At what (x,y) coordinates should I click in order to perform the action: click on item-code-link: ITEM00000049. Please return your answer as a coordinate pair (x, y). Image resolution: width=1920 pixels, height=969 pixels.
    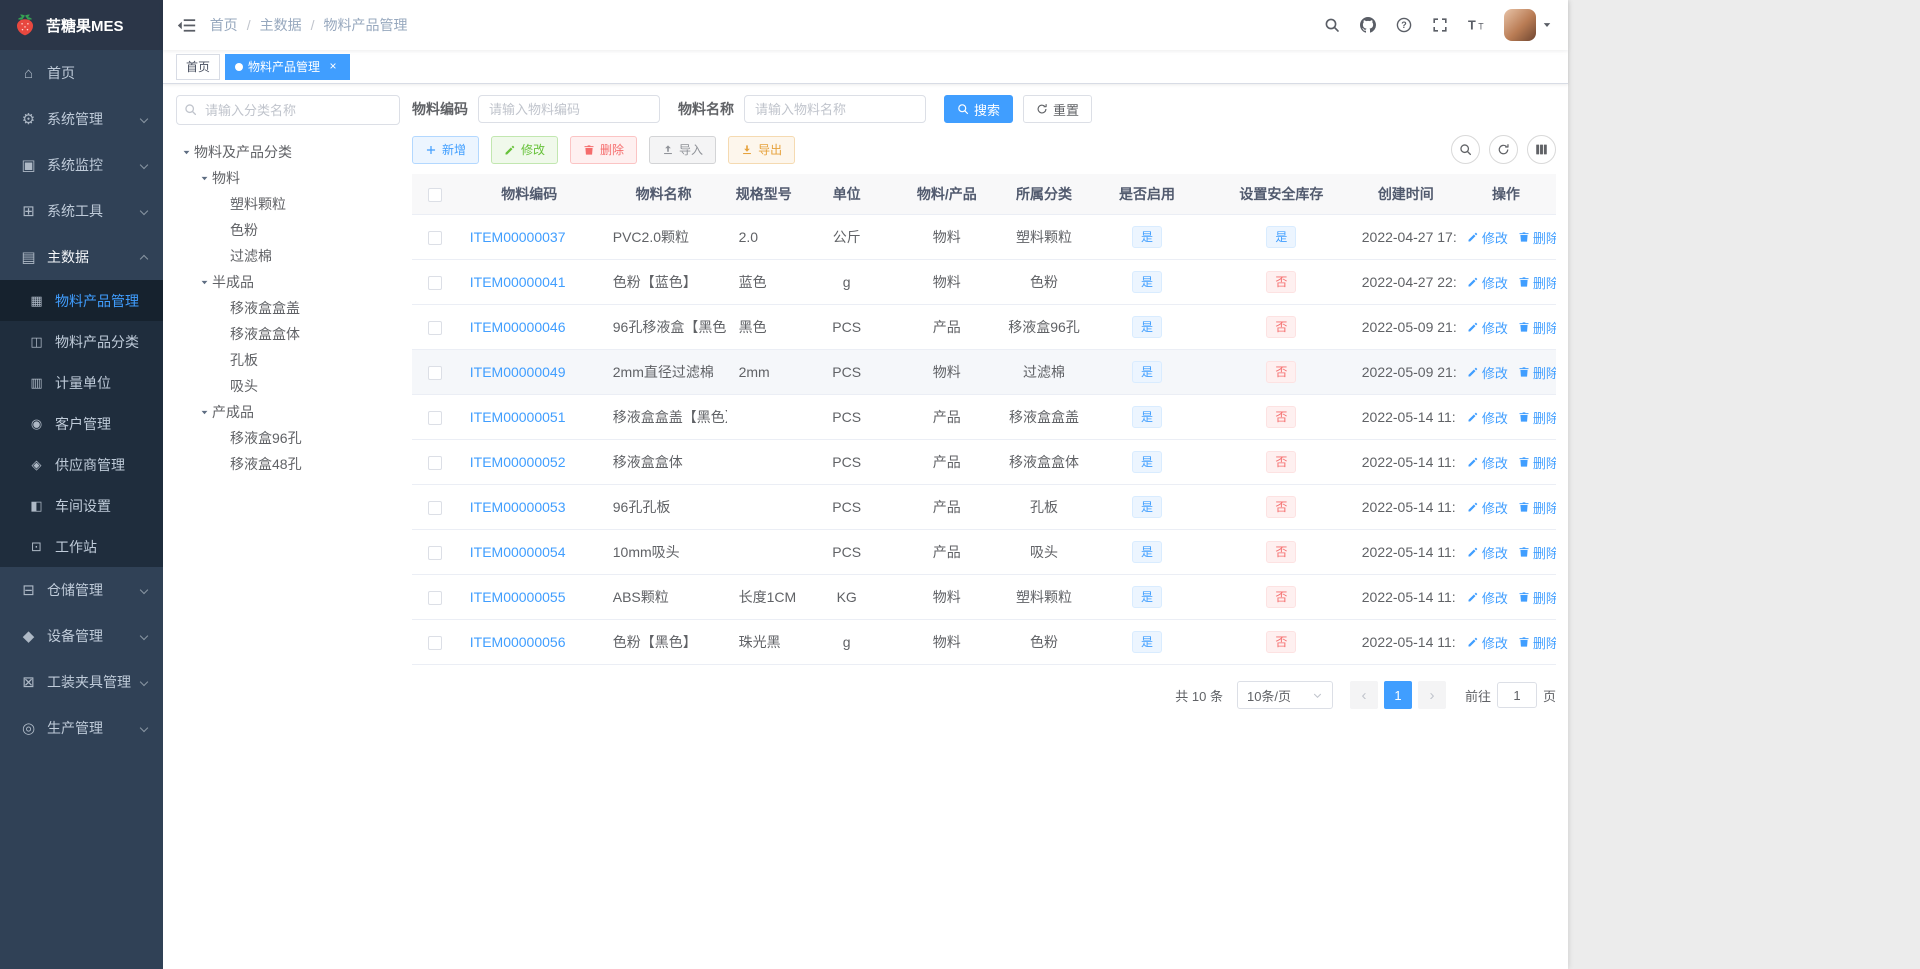
    Looking at the image, I should click on (518, 372).